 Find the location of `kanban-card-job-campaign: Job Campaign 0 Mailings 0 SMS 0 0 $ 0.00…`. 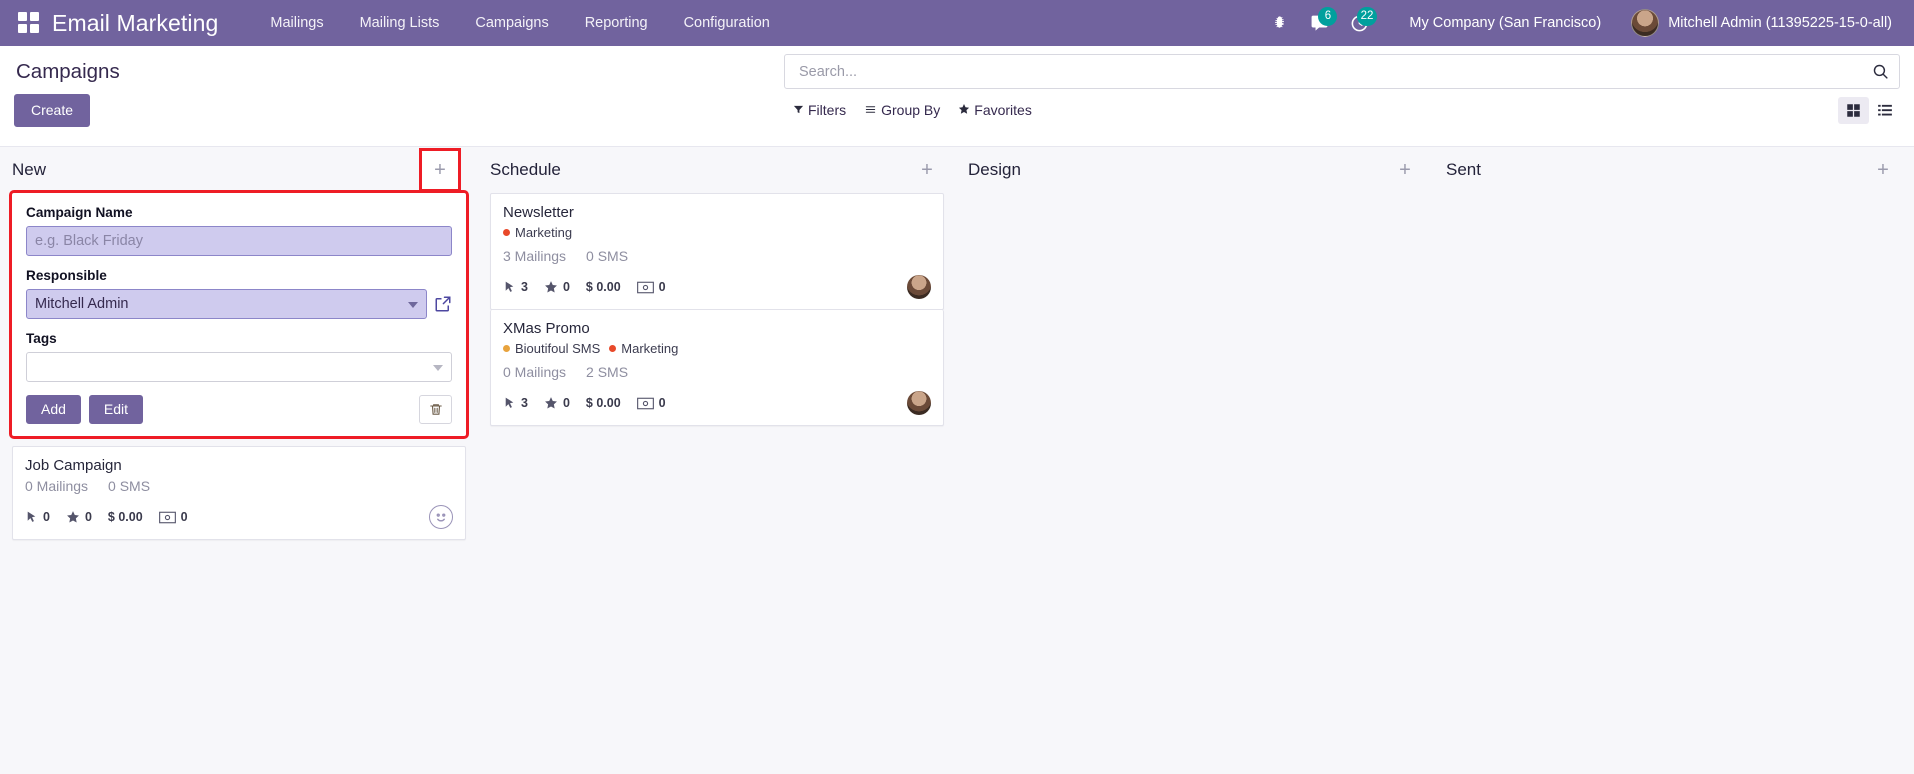

kanban-card-job-campaign: Job Campaign 0 Mailings 0 SMS 0 0 $ 0.00… is located at coordinates (239, 493).